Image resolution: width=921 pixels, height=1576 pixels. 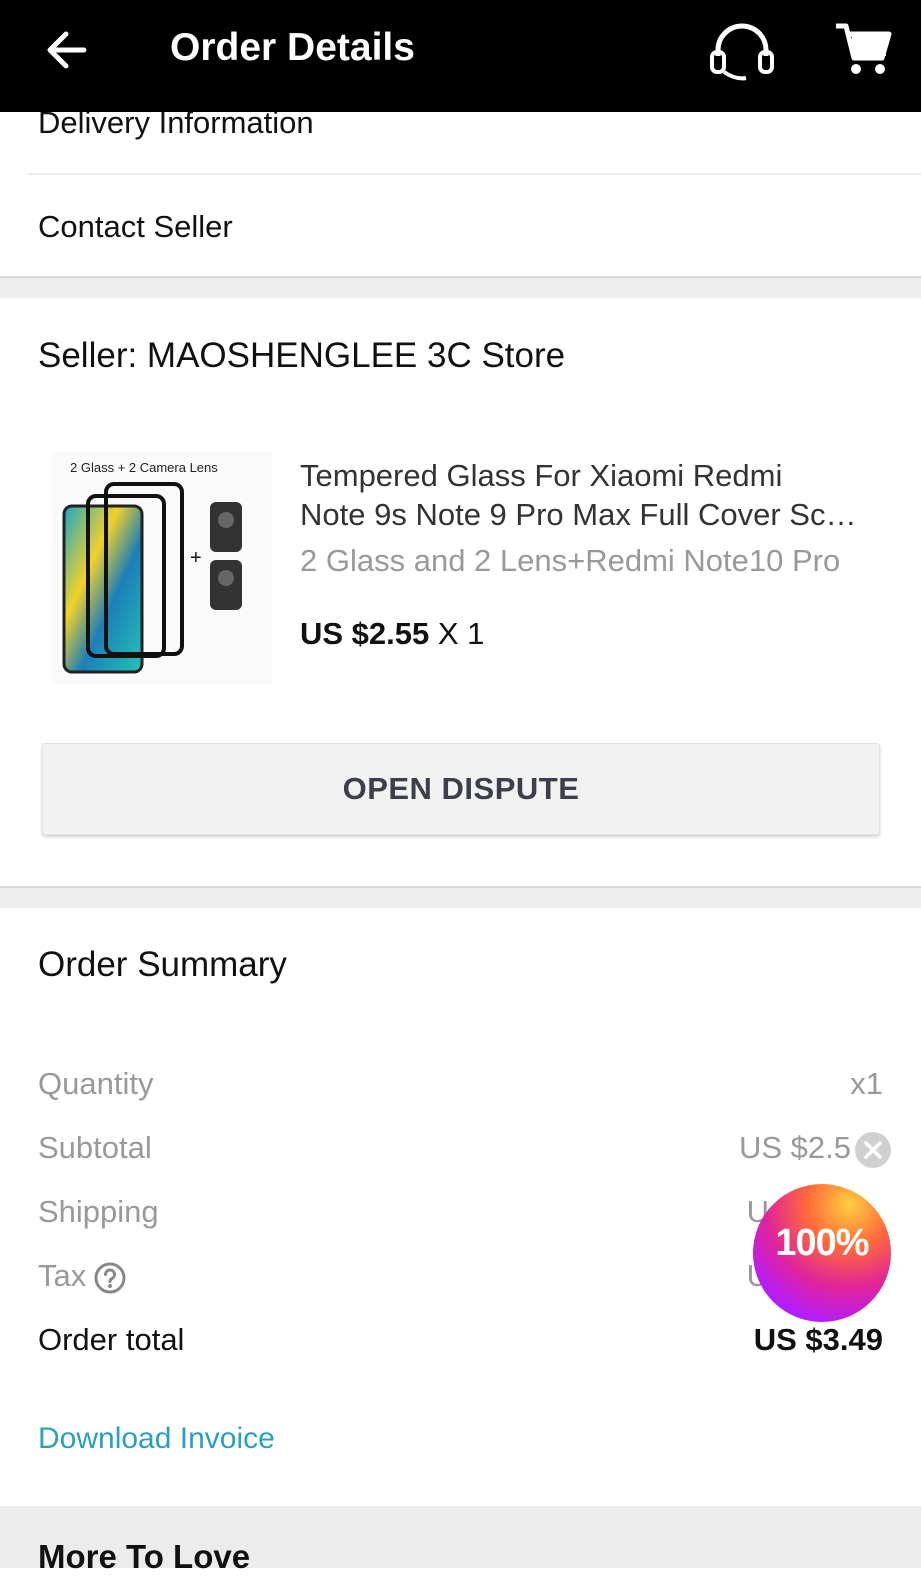 What do you see at coordinates (162, 568) in the screenshot?
I see `product-image: 2 Glass + 2 Camera Lens +` at bounding box center [162, 568].